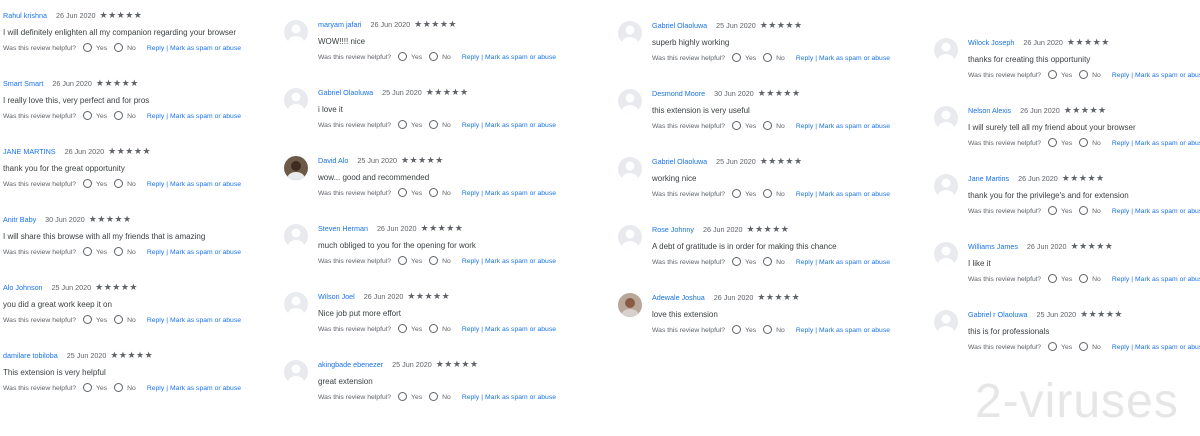 This screenshot has width=1200, height=436. Describe the element at coordinates (678, 93) in the screenshot. I see `review-author-link: Desmond Moore` at that location.